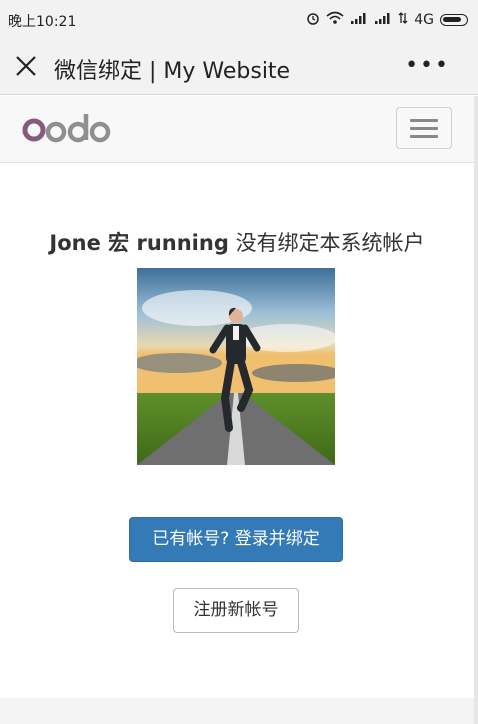  I want to click on more-icon: •••, so click(427, 65).